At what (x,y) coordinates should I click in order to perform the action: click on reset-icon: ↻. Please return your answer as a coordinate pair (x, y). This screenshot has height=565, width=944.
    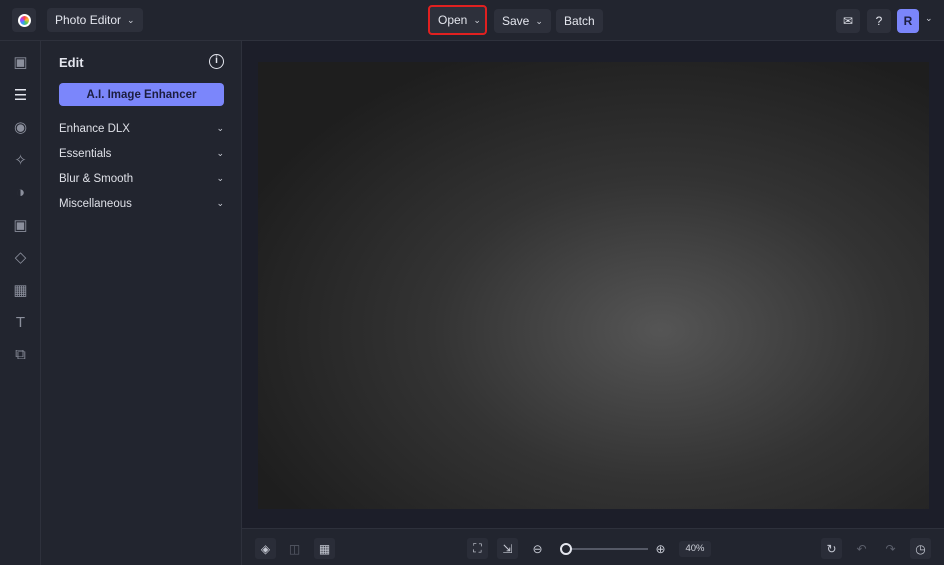
    Looking at the image, I should click on (831, 548).